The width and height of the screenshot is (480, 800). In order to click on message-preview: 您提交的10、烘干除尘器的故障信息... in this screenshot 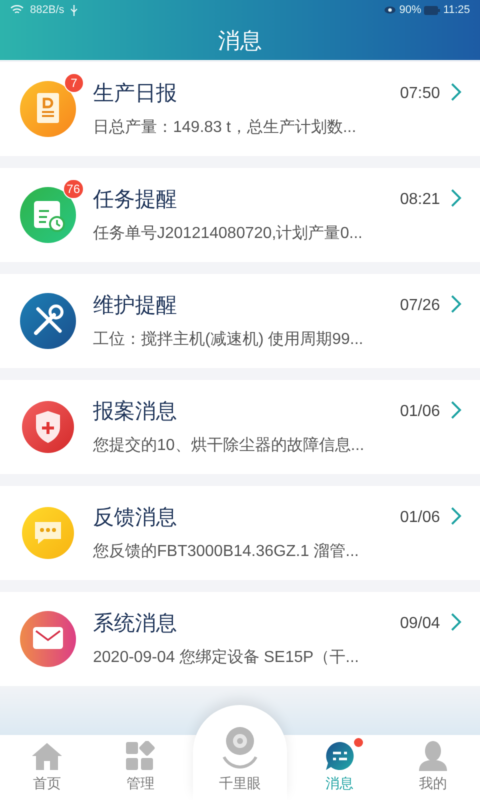, I will do `click(229, 446)`.